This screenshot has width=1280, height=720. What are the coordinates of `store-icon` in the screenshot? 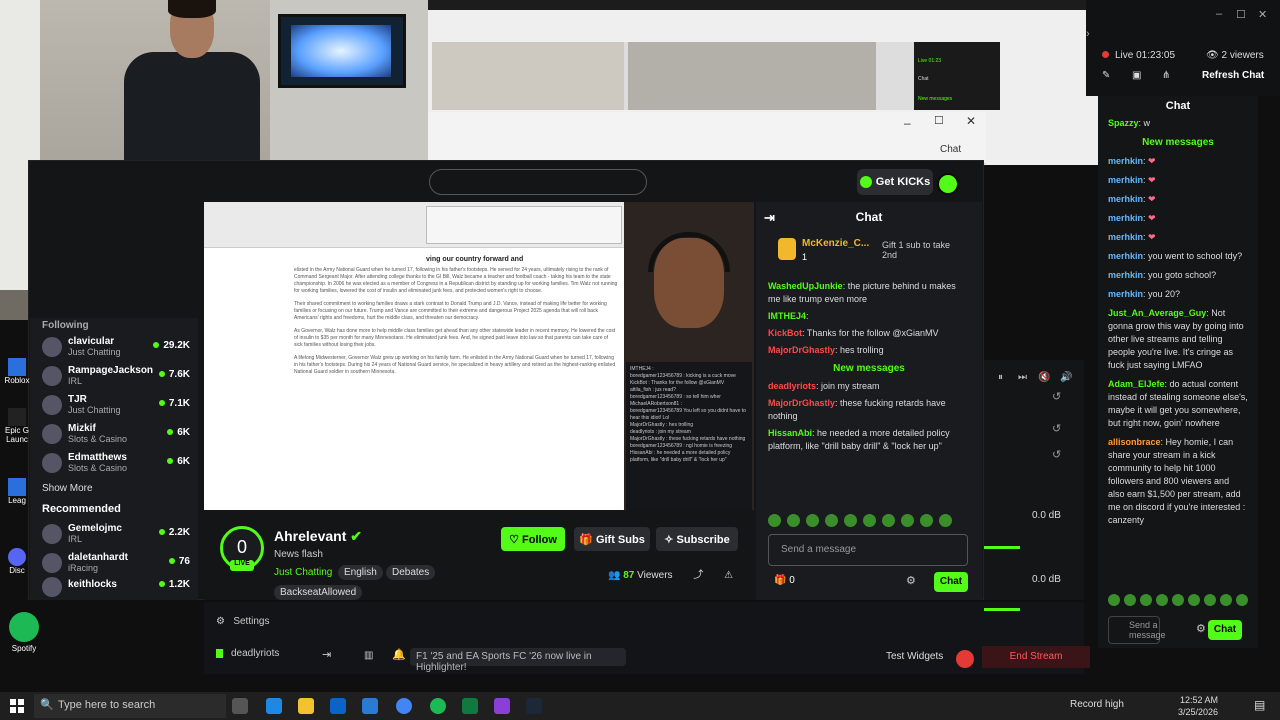 It's located at (338, 706).